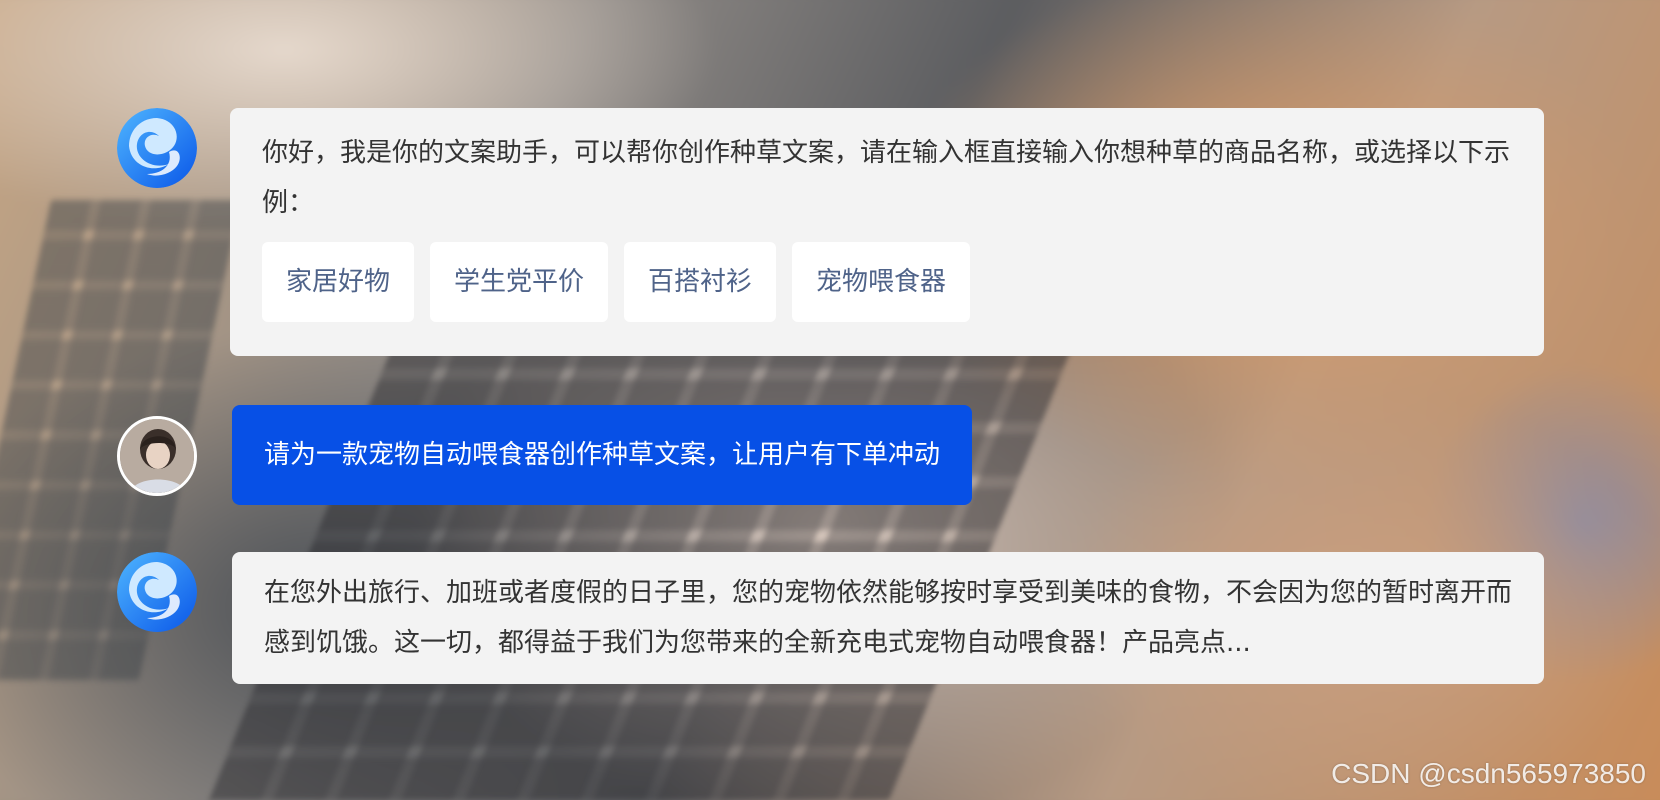  I want to click on example-chip-pet-feeder: 宠物喂食器, so click(881, 282).